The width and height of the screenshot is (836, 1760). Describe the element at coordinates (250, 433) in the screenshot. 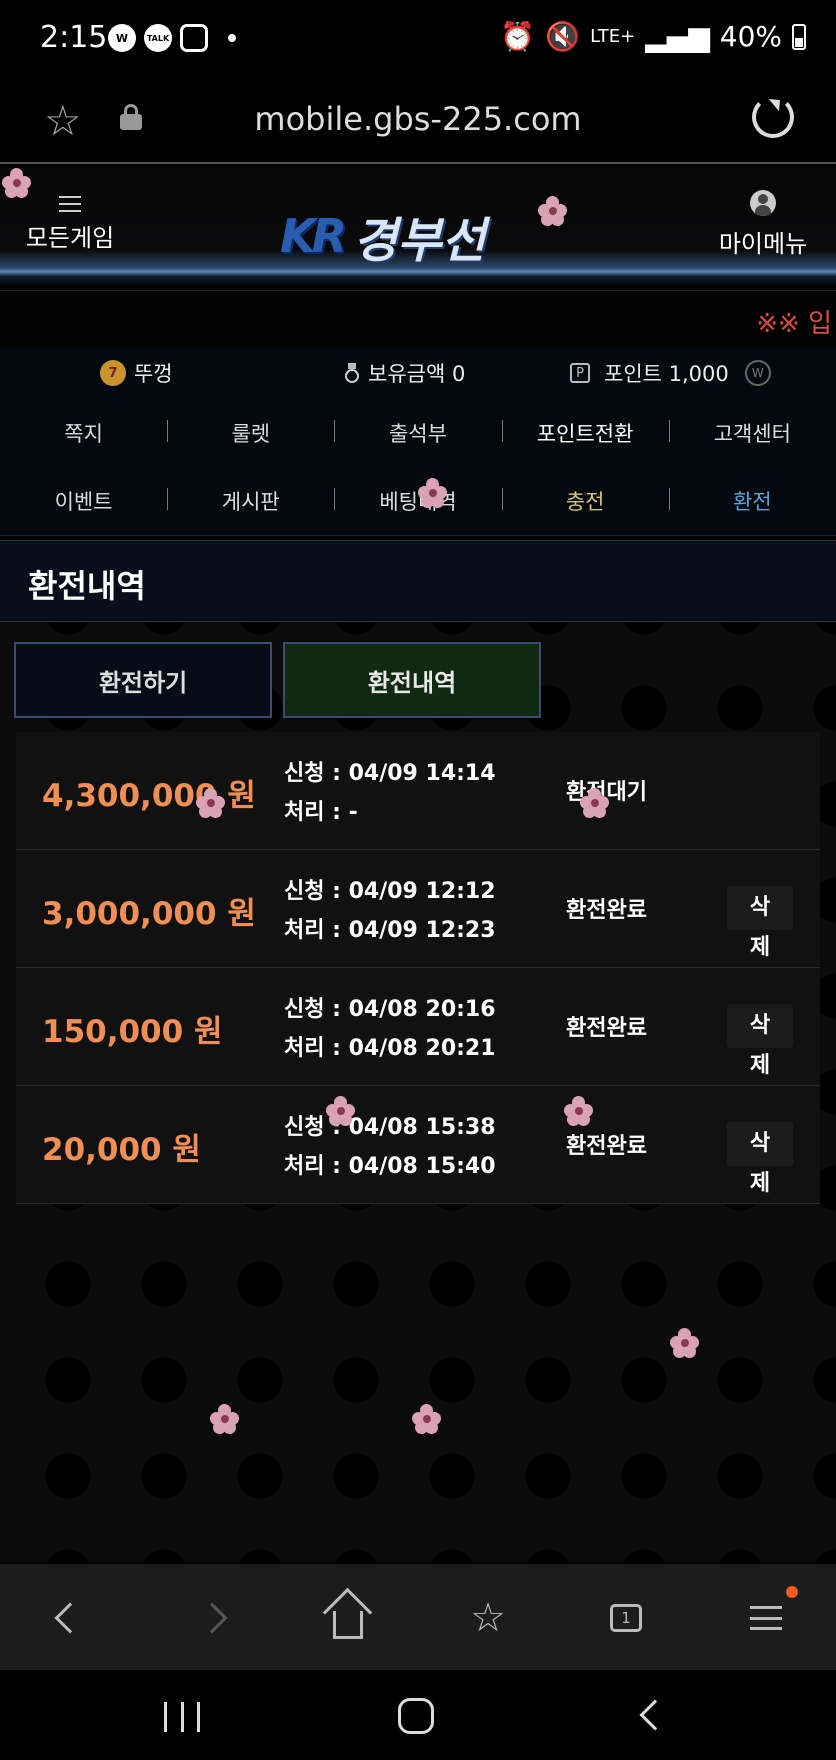

I see `nav-roulette: 룰렛` at that location.